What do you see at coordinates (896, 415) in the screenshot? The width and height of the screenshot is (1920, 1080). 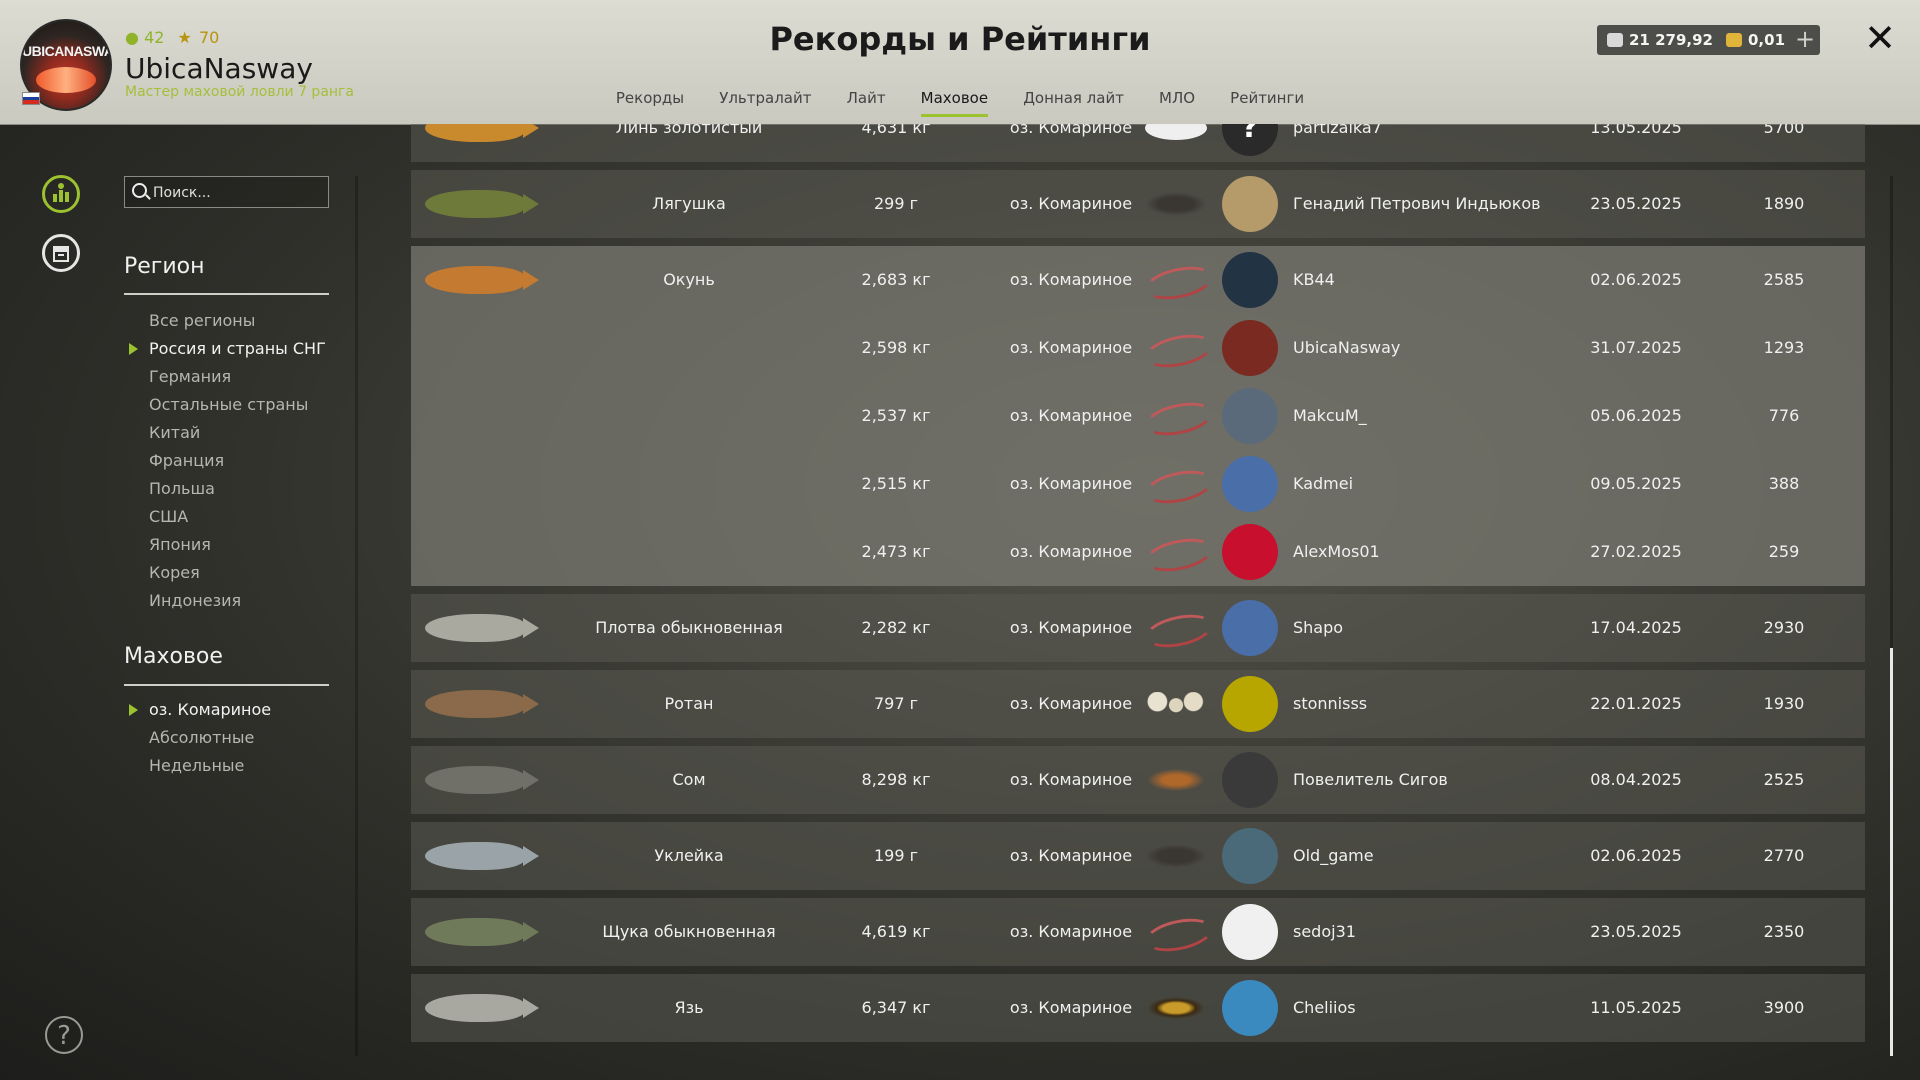 I see `record-weight: 2,537 кг` at bounding box center [896, 415].